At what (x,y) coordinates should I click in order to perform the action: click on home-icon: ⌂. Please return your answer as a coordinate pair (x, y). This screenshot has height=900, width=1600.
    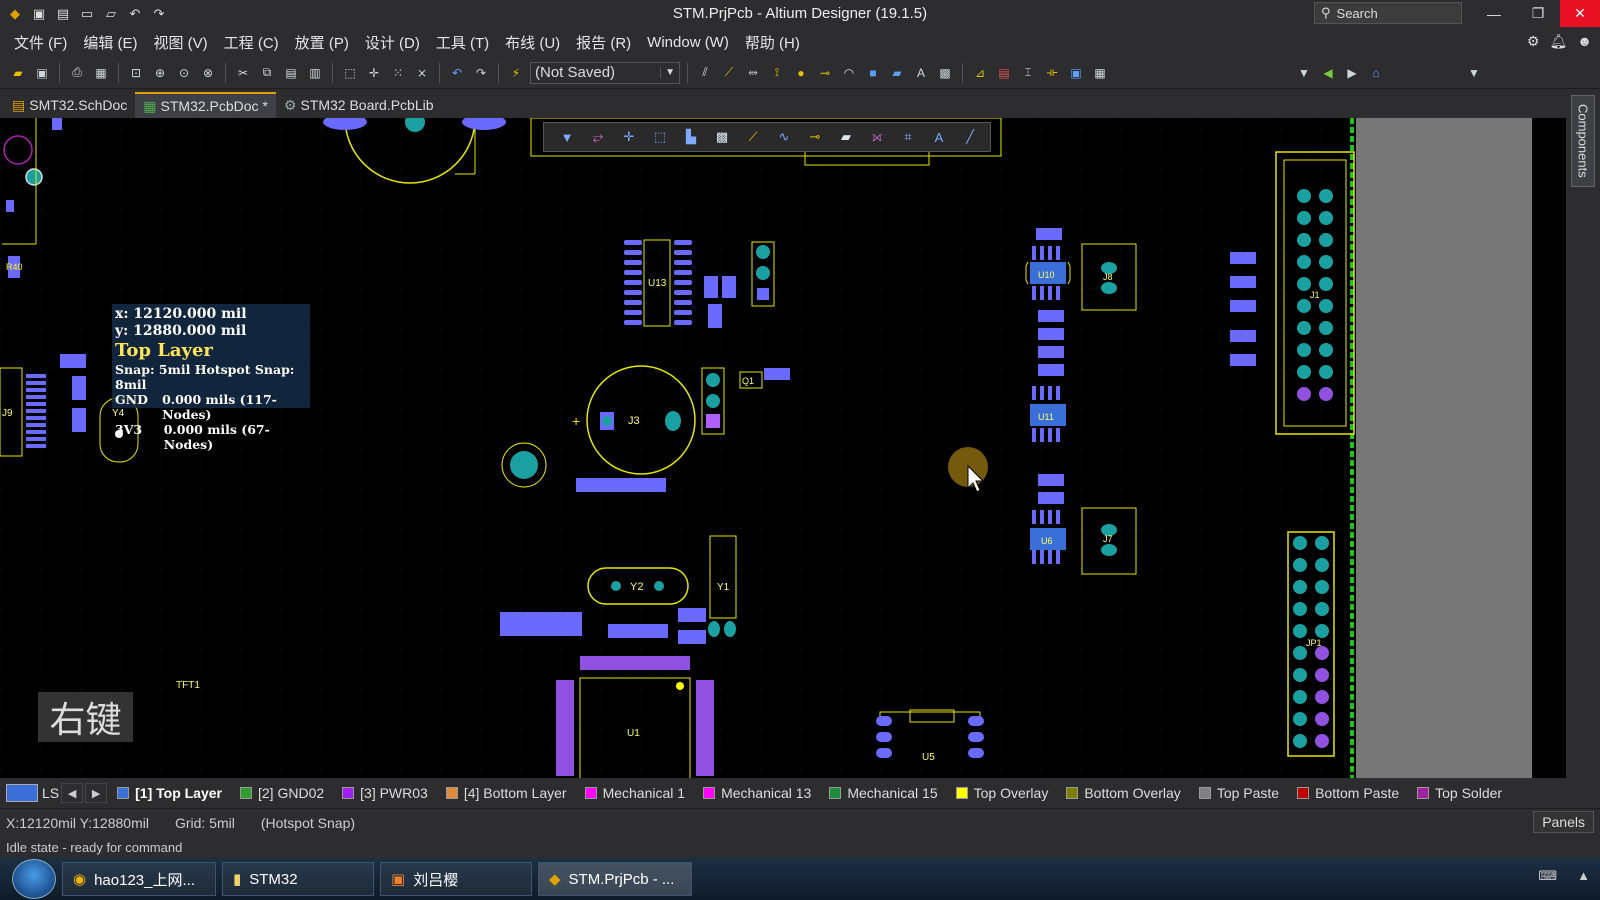
    Looking at the image, I should click on (1376, 73).